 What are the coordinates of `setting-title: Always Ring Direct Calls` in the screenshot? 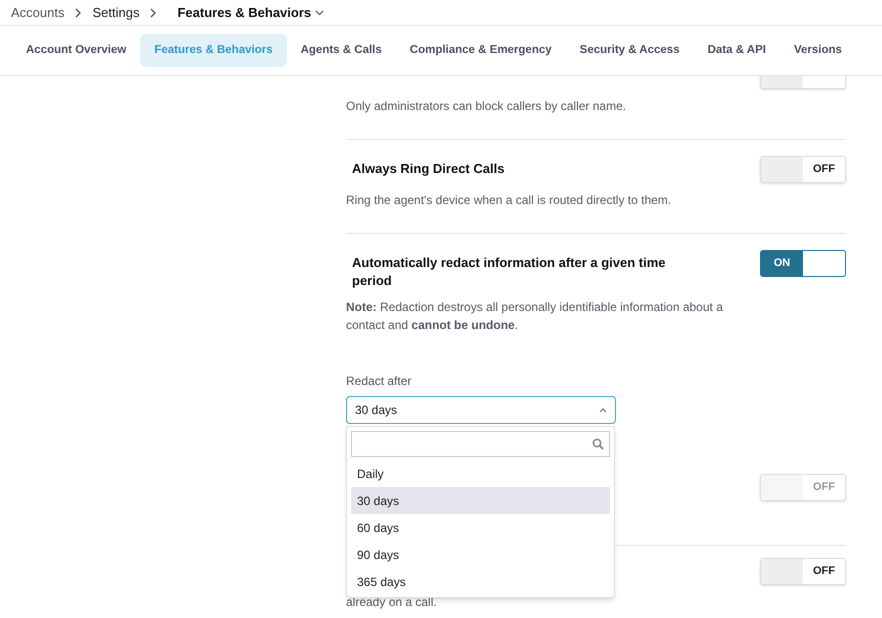 It's located at (428, 169).